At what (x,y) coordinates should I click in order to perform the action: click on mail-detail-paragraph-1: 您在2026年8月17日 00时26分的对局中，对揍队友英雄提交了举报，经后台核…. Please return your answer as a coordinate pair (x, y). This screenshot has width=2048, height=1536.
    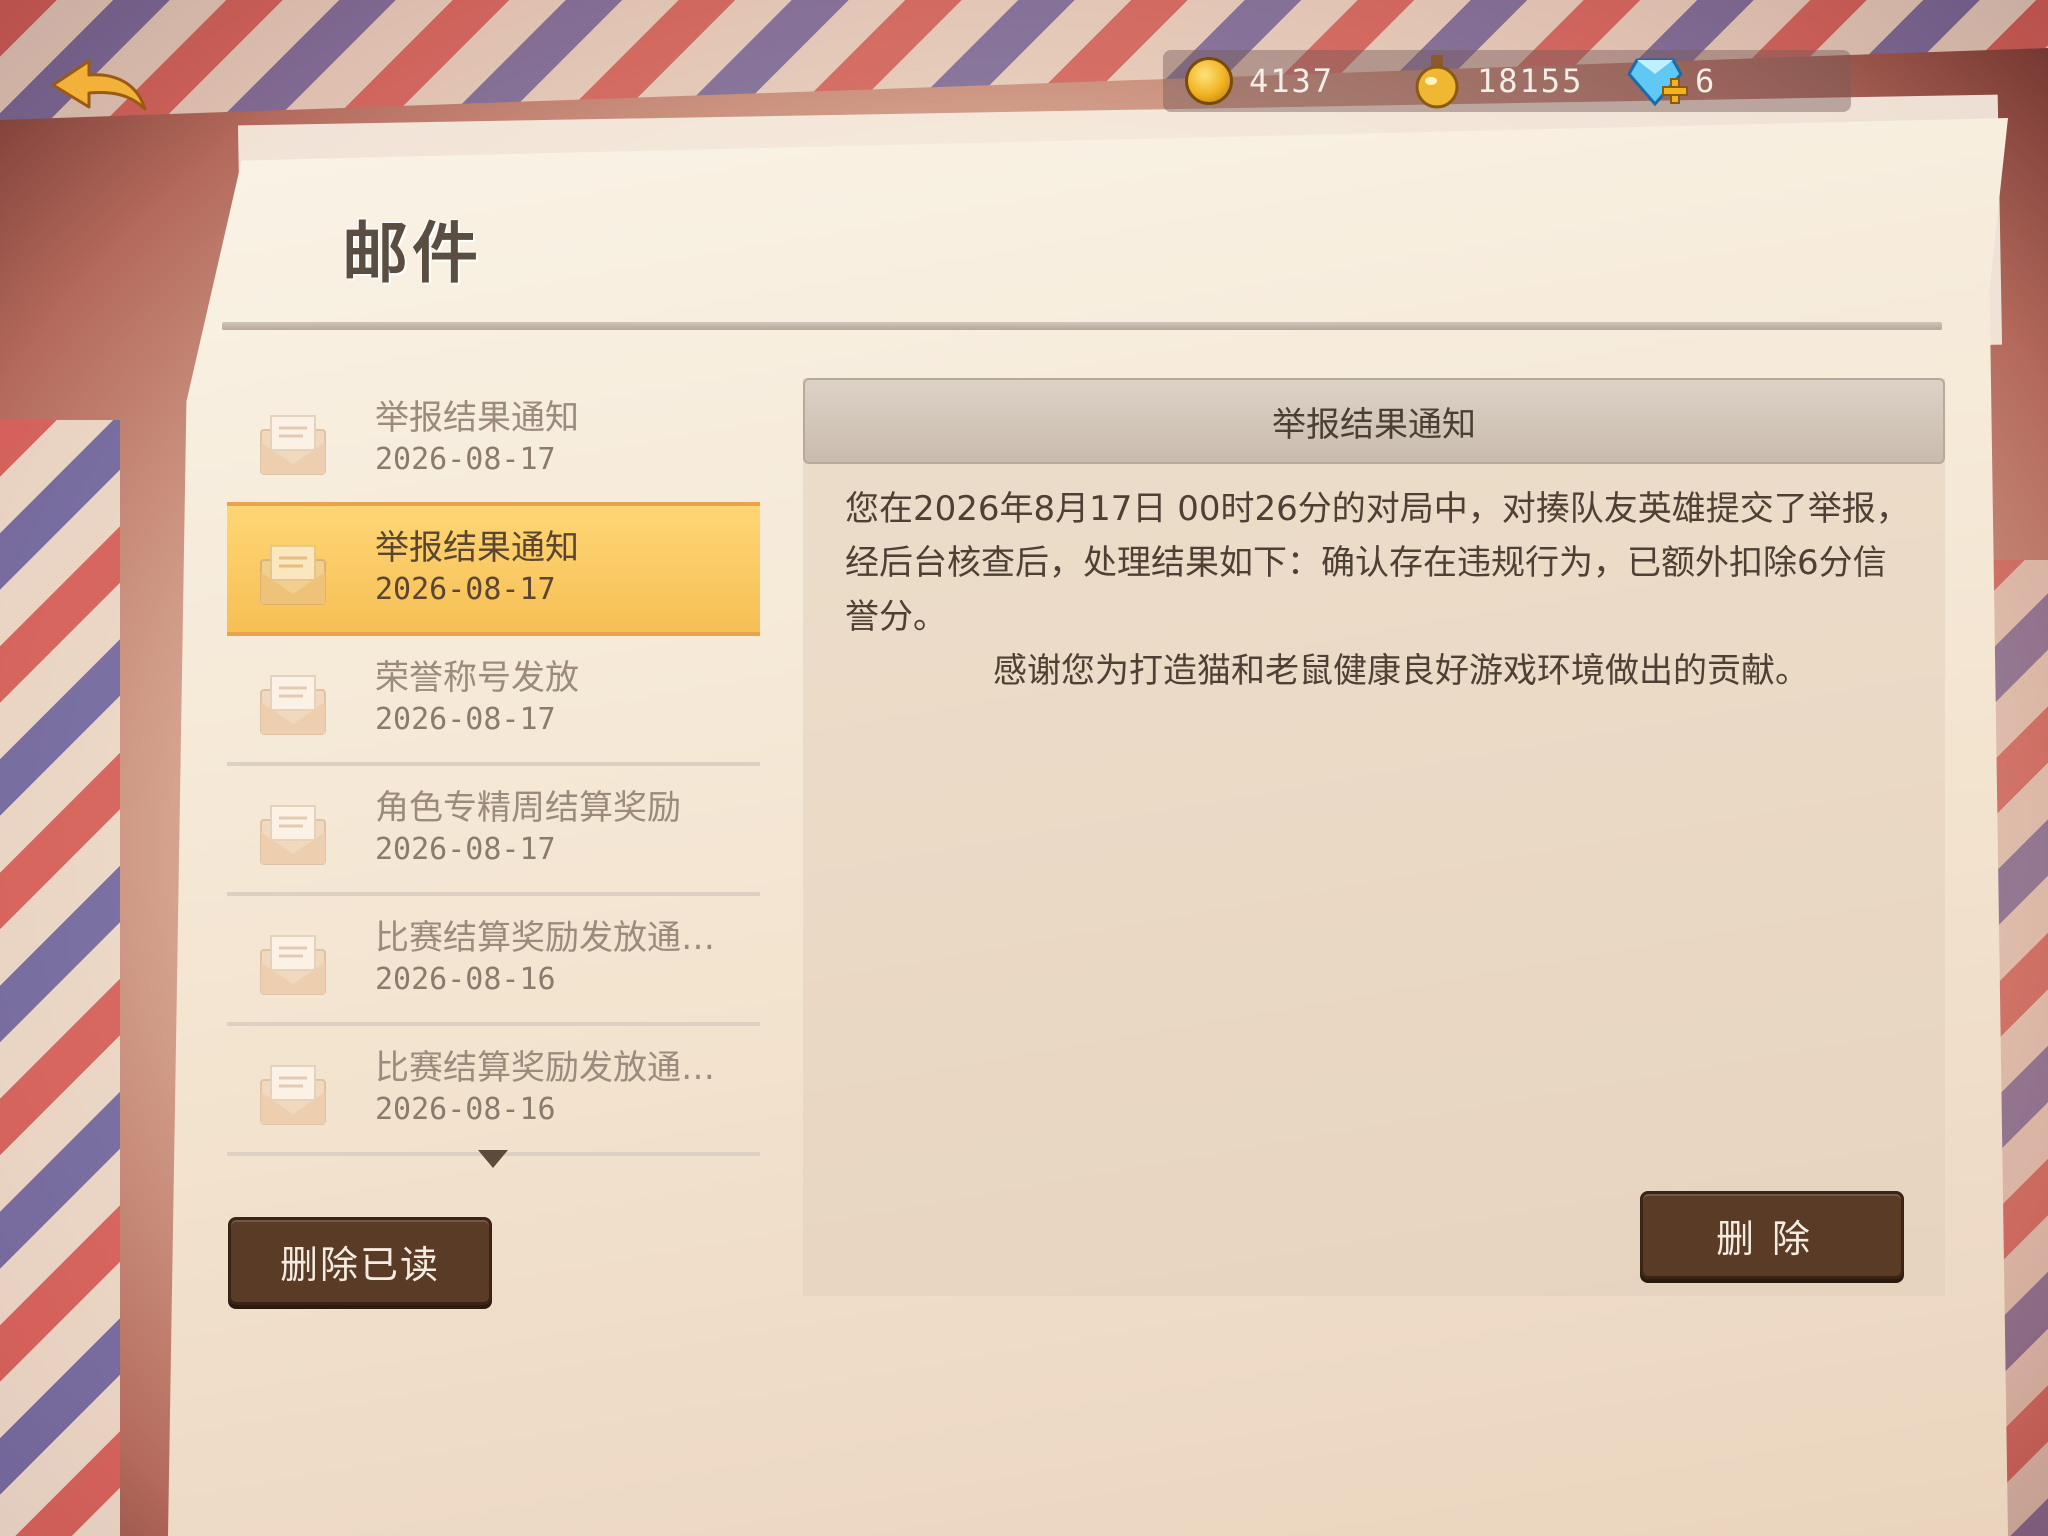
    Looking at the image, I should click on (1377, 563).